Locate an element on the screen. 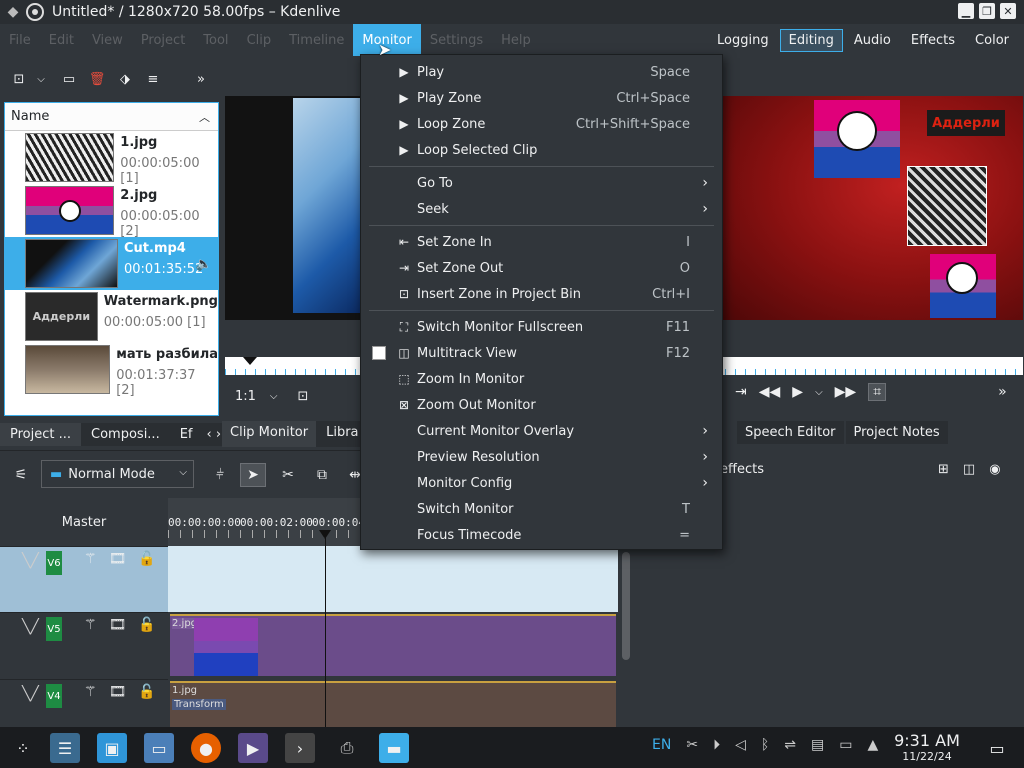 The width and height of the screenshot is (1024, 768). menu-item-focus-timecode: Focus Timecode = is located at coordinates (541, 535).